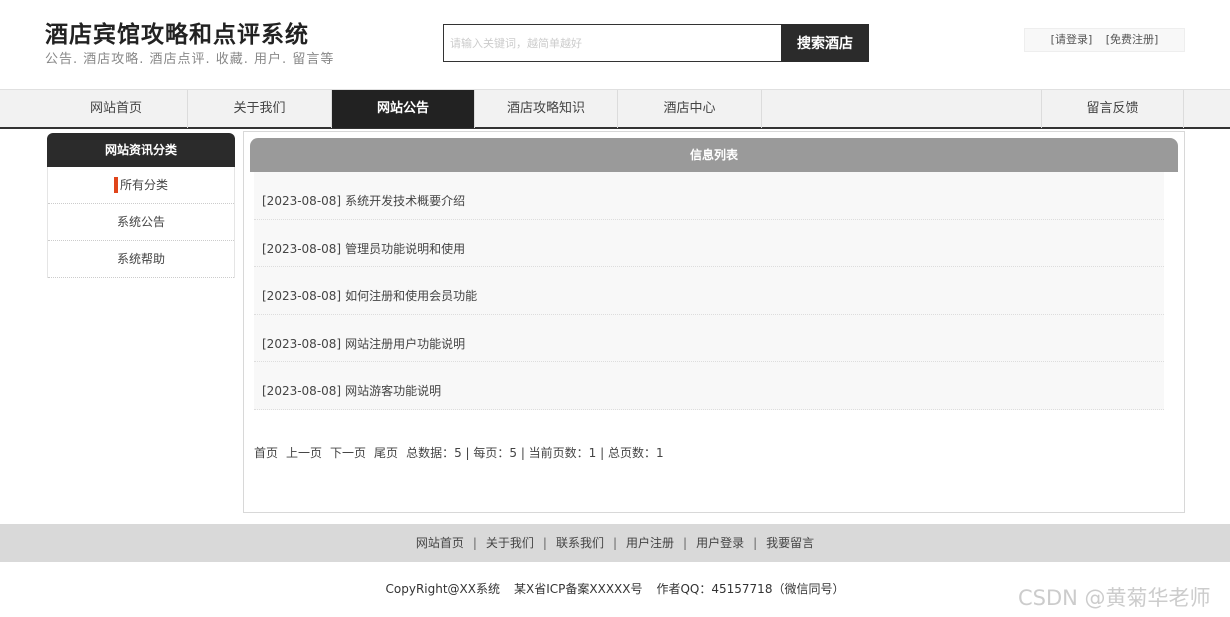 Image resolution: width=1230 pixels, height=617 pixels. I want to click on auth-links: [请登录] [免费注册], so click(1104, 40).